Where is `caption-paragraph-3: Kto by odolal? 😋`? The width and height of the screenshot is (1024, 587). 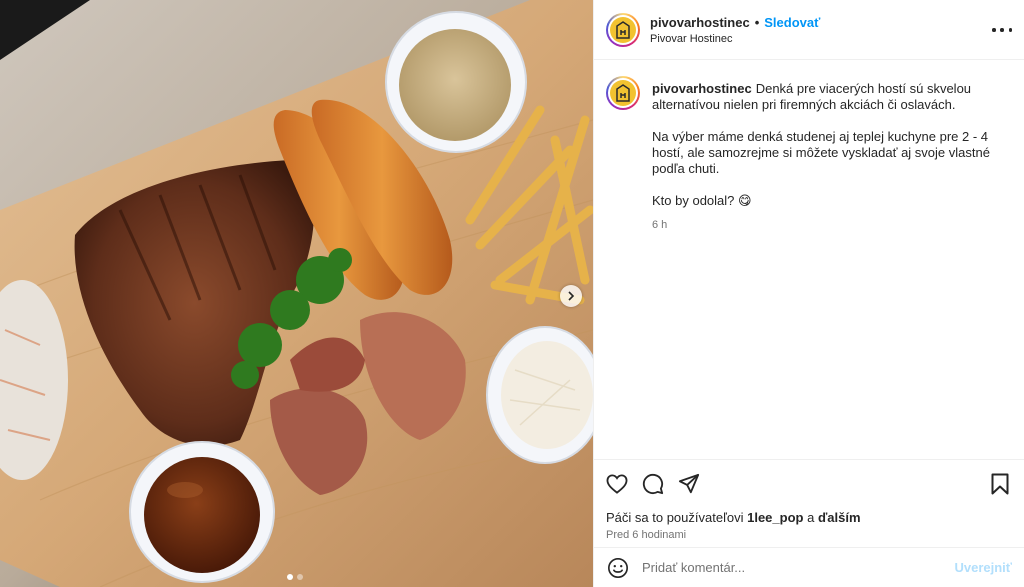
caption-paragraph-3: Kto by odolal? 😋 is located at coordinates (702, 200).